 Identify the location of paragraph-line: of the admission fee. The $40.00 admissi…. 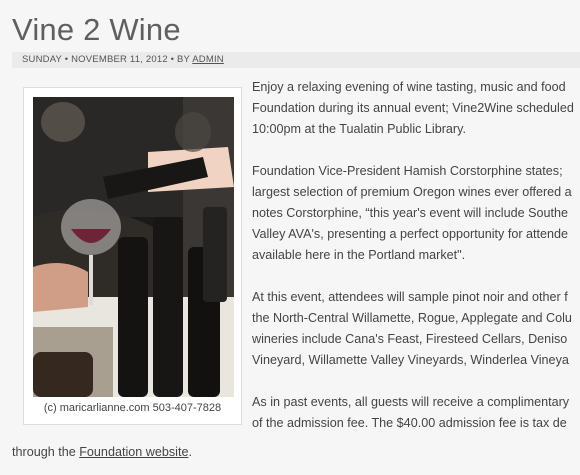
(409, 423).